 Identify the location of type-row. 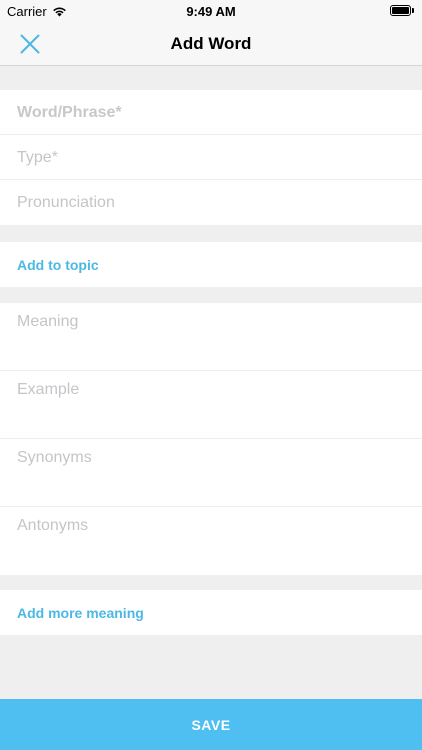
(211, 157).